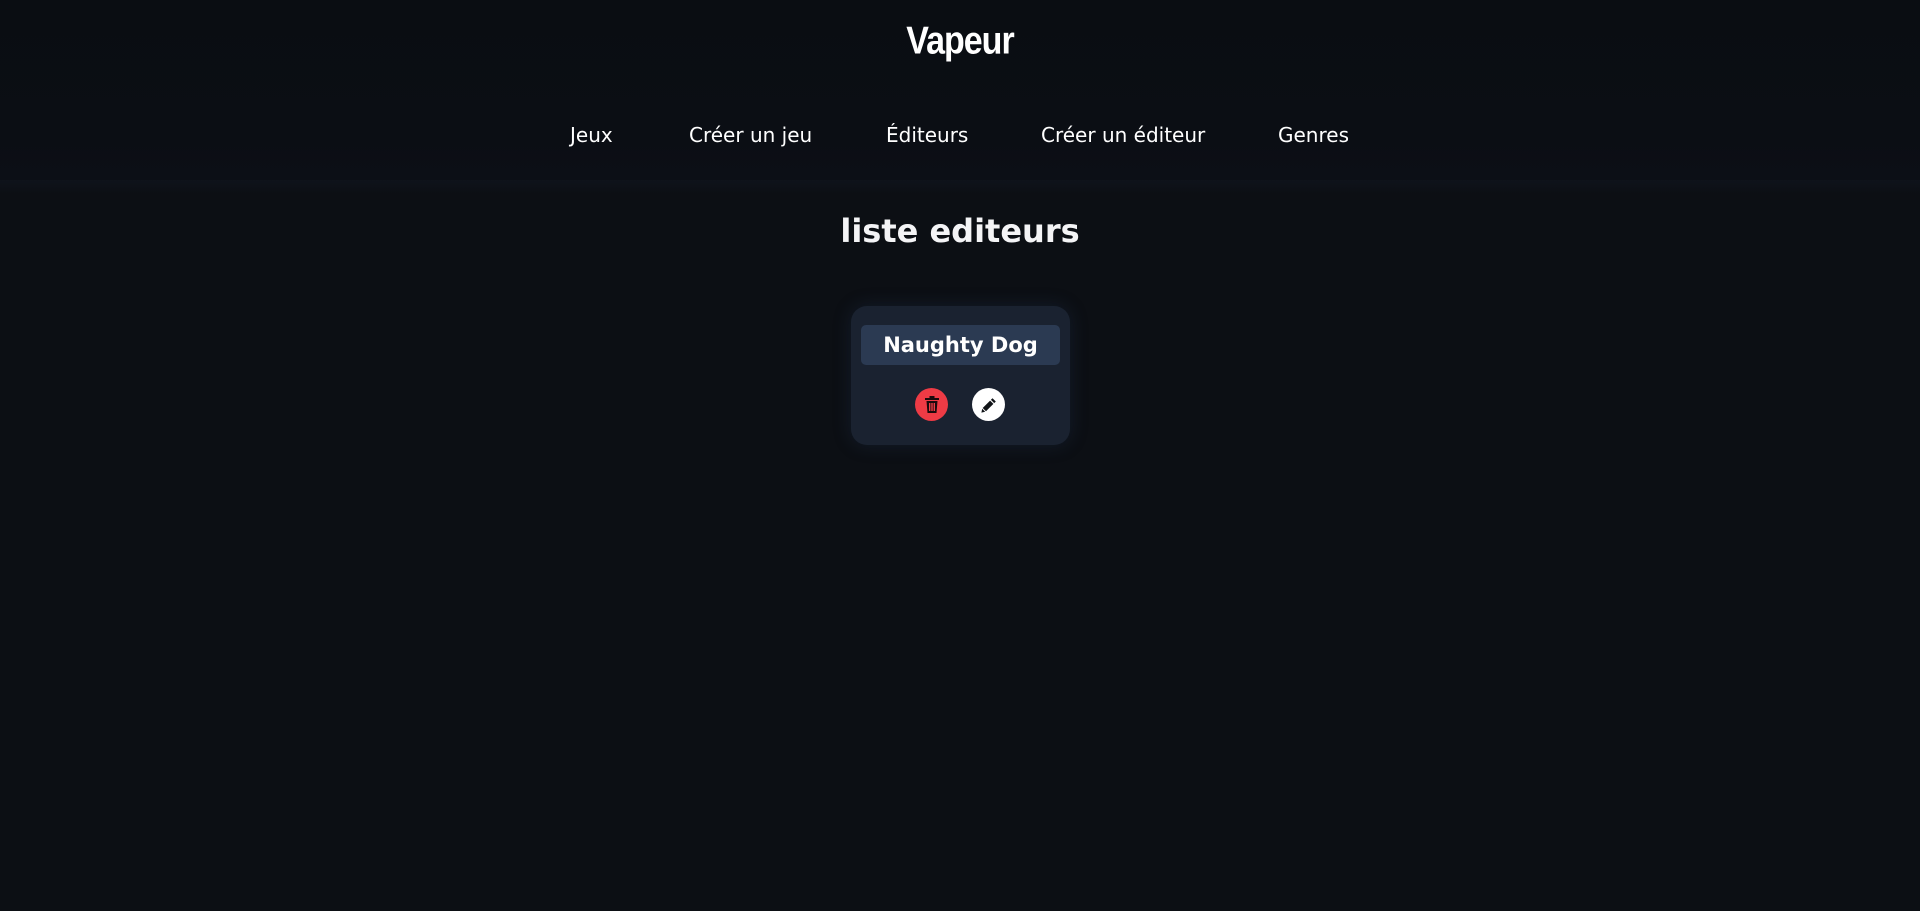 The width and height of the screenshot is (1920, 911). I want to click on nav-item-jeux: Jeux, so click(591, 135).